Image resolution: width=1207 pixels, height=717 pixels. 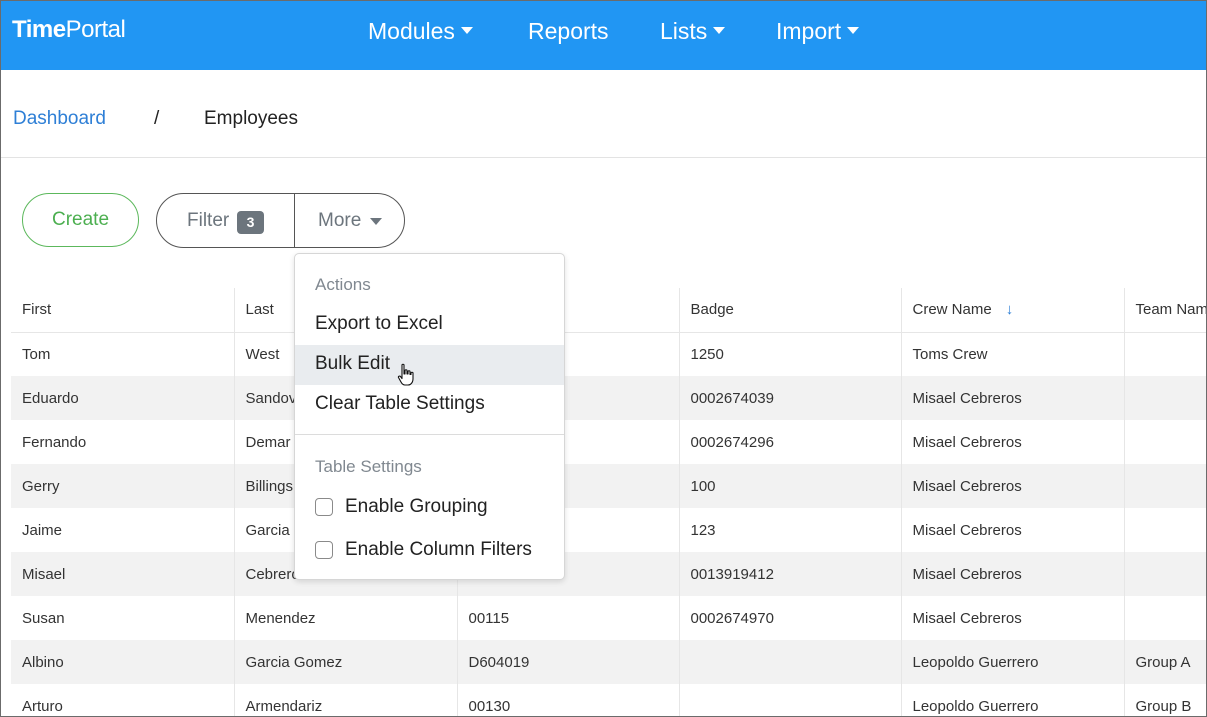 I want to click on nav-modules: Modules, so click(x=420, y=31).